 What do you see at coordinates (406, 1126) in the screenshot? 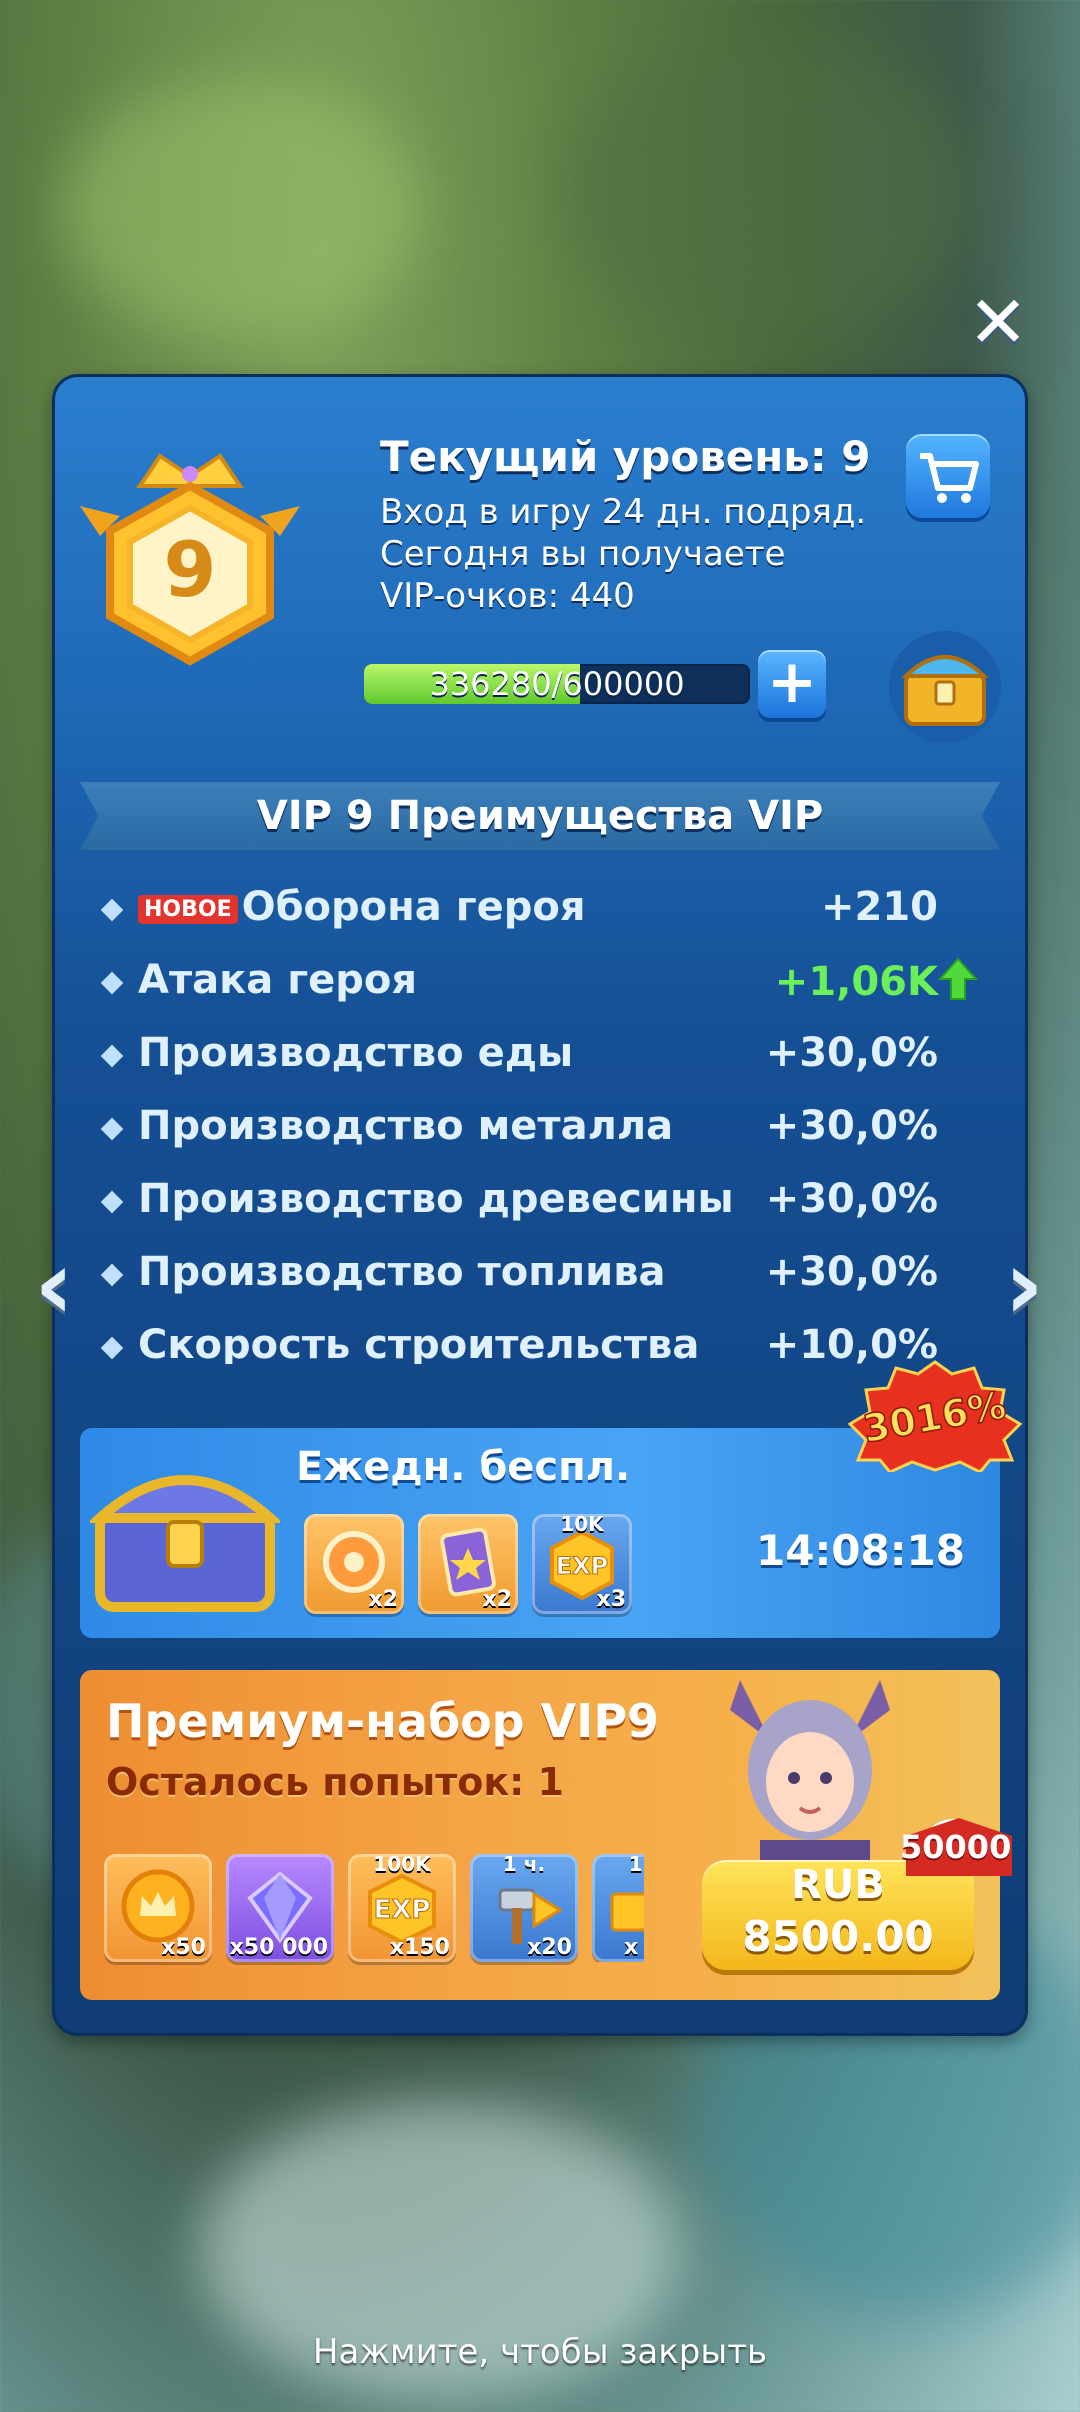
I see `benefit-name: Производство металла` at bounding box center [406, 1126].